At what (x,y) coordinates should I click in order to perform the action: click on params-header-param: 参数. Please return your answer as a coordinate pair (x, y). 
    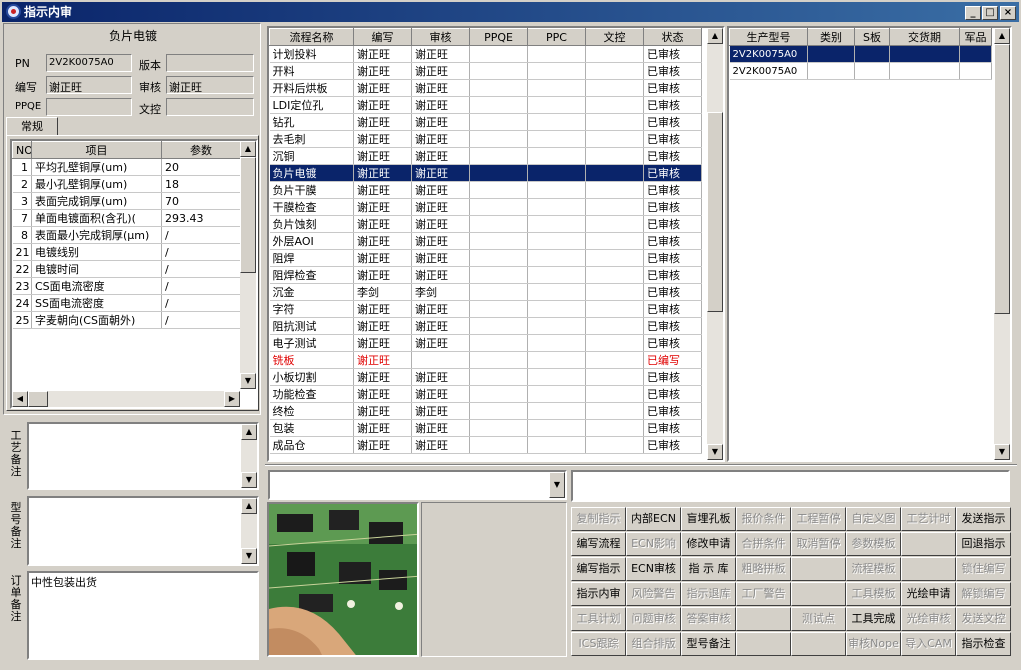
    Looking at the image, I should click on (201, 150).